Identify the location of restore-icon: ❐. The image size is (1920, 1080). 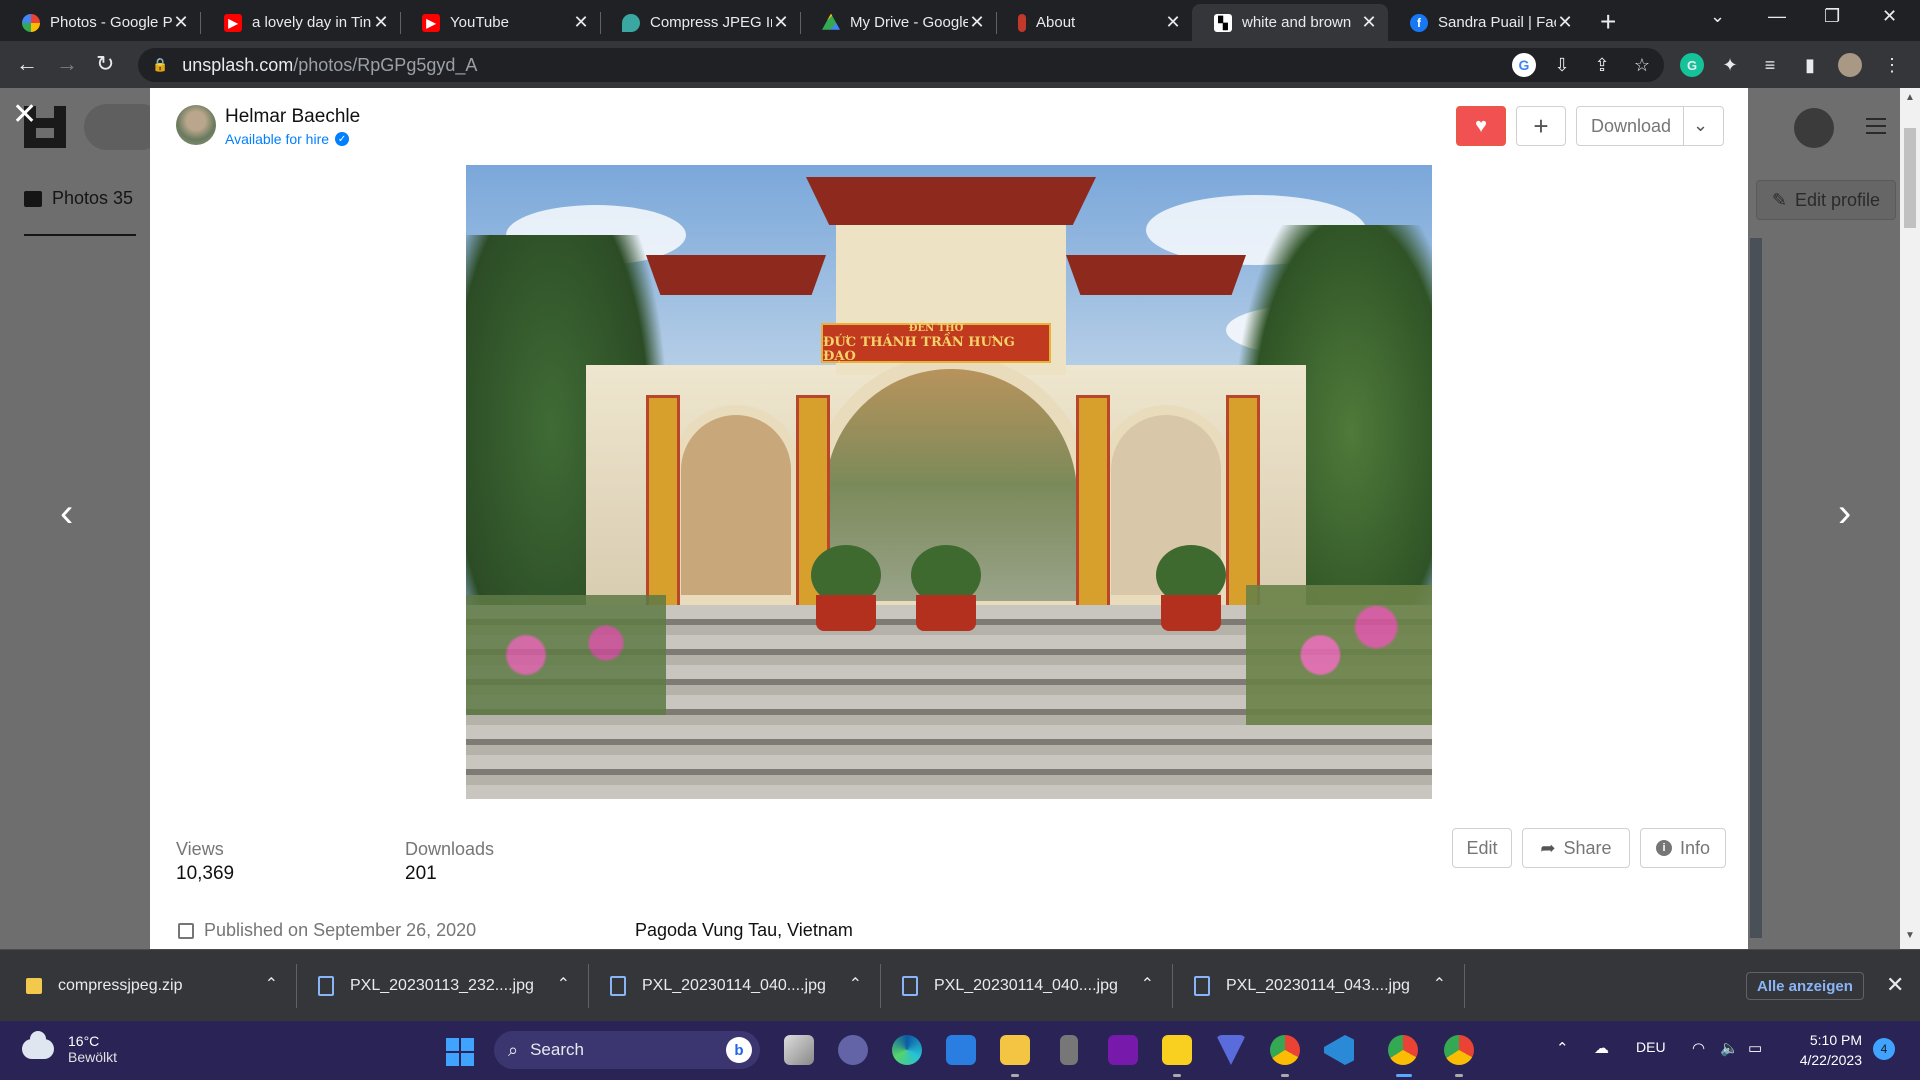
(1832, 16).